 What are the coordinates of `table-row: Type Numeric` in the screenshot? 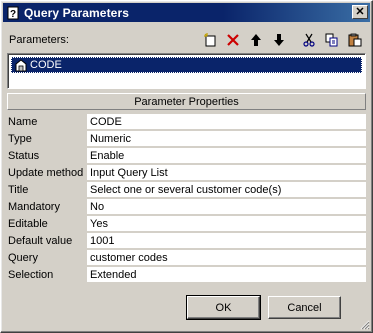 It's located at (186, 139).